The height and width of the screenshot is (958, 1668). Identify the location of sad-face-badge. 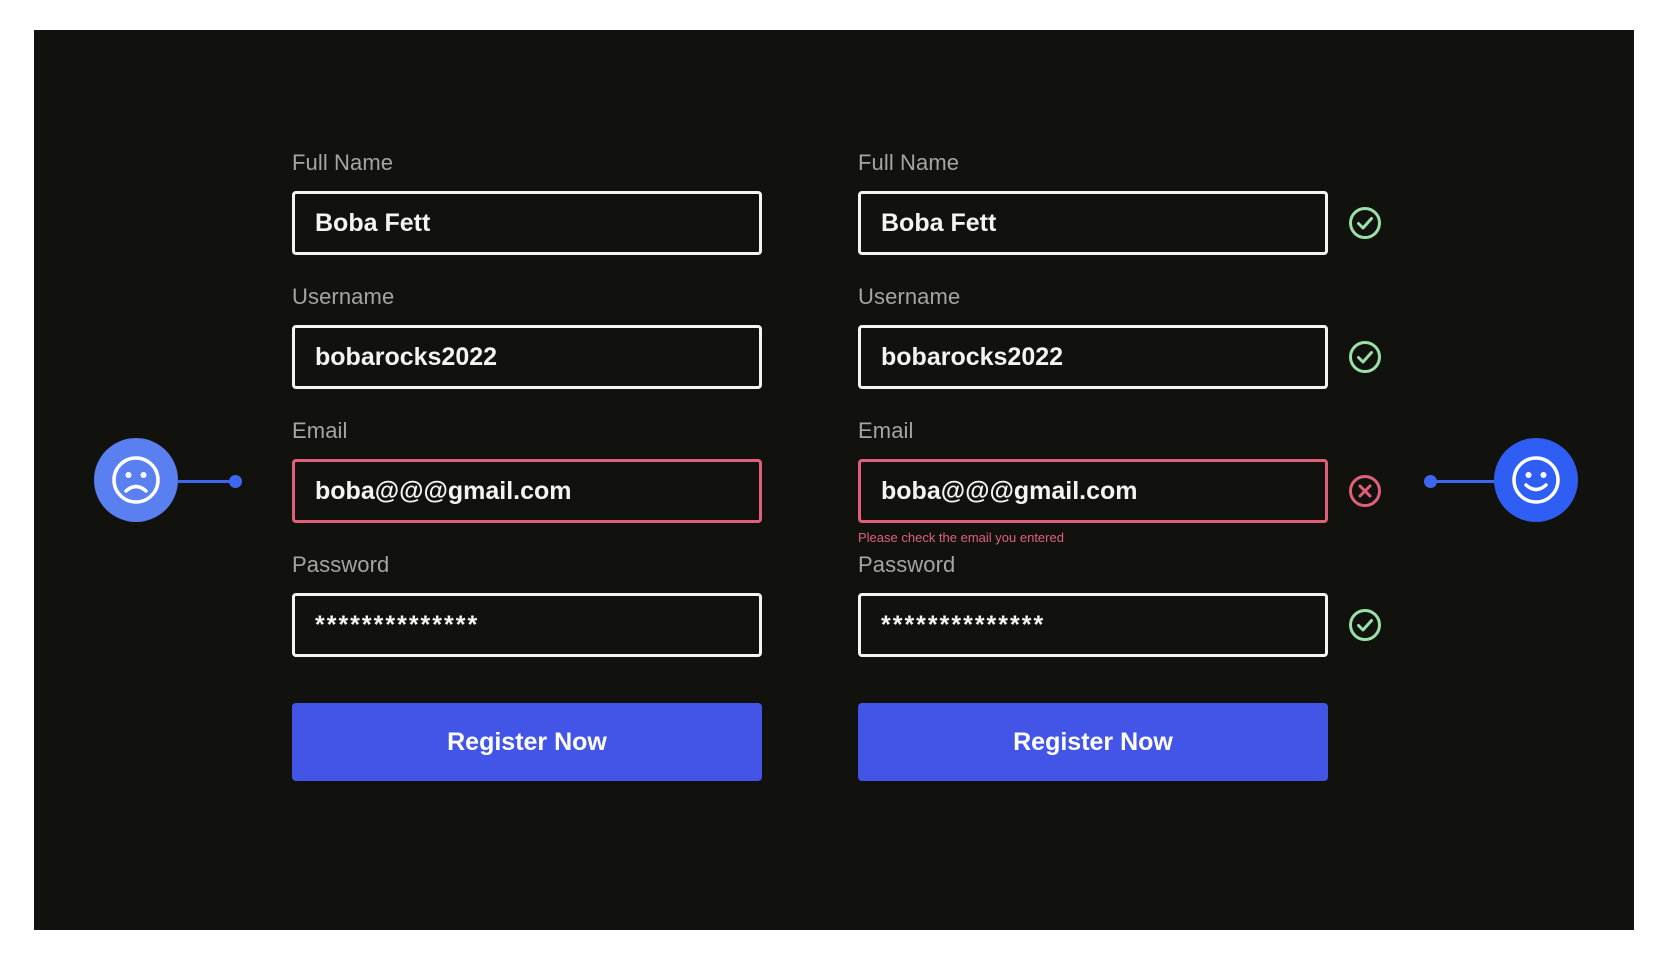
(136, 480).